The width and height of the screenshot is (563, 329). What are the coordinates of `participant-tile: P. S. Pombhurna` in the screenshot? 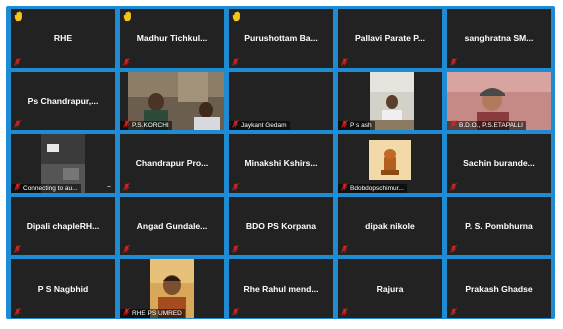 It's located at (499, 226).